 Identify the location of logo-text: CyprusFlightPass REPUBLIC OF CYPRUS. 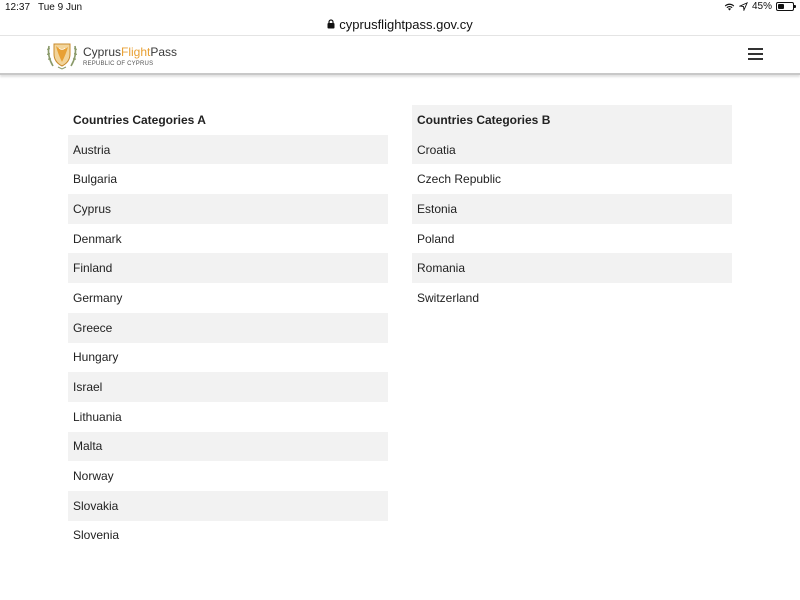
(130, 56).